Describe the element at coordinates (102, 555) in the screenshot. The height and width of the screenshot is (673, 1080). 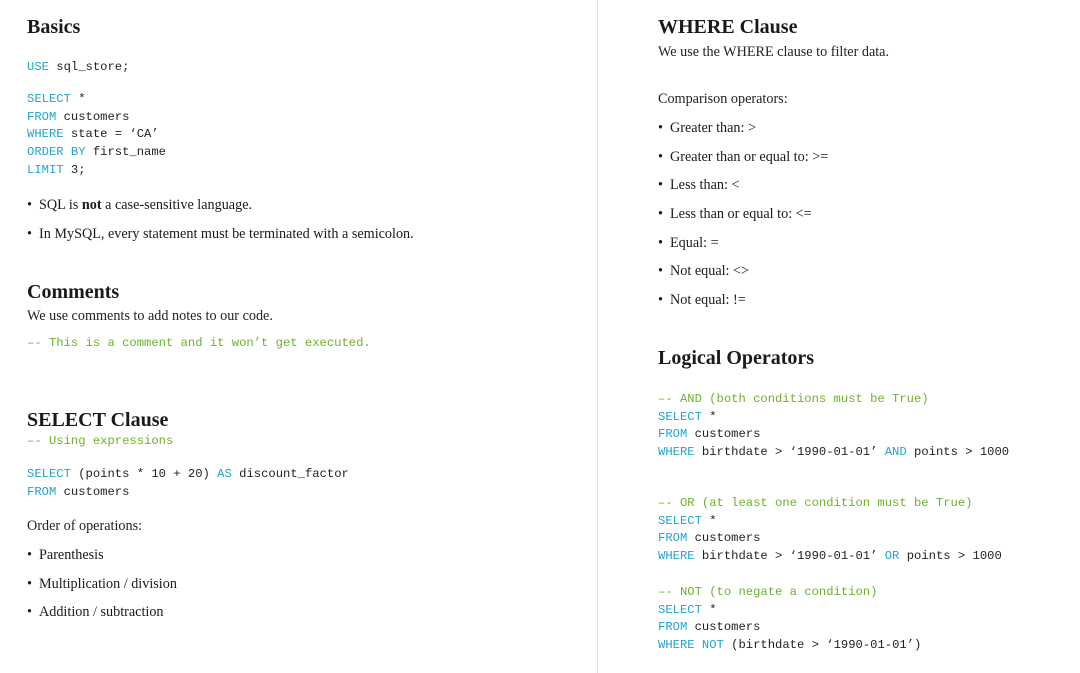
I see `list-item: Parenthesis` at that location.